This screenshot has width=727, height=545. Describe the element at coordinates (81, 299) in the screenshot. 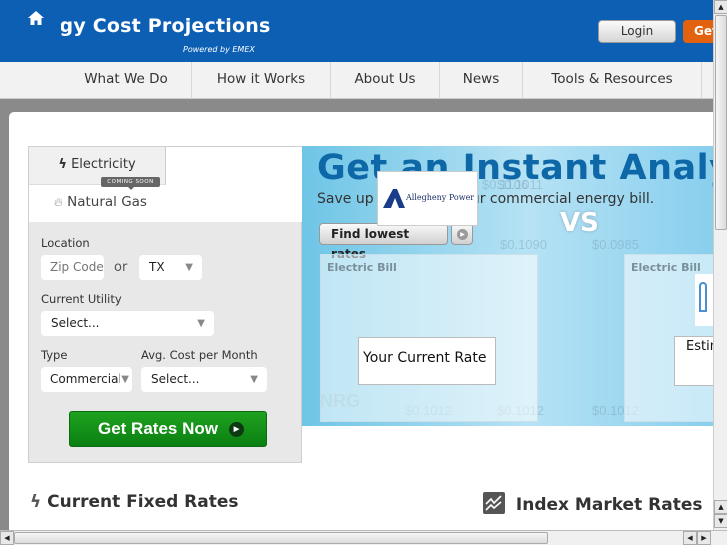

I see `utility-label: Current Utility` at that location.